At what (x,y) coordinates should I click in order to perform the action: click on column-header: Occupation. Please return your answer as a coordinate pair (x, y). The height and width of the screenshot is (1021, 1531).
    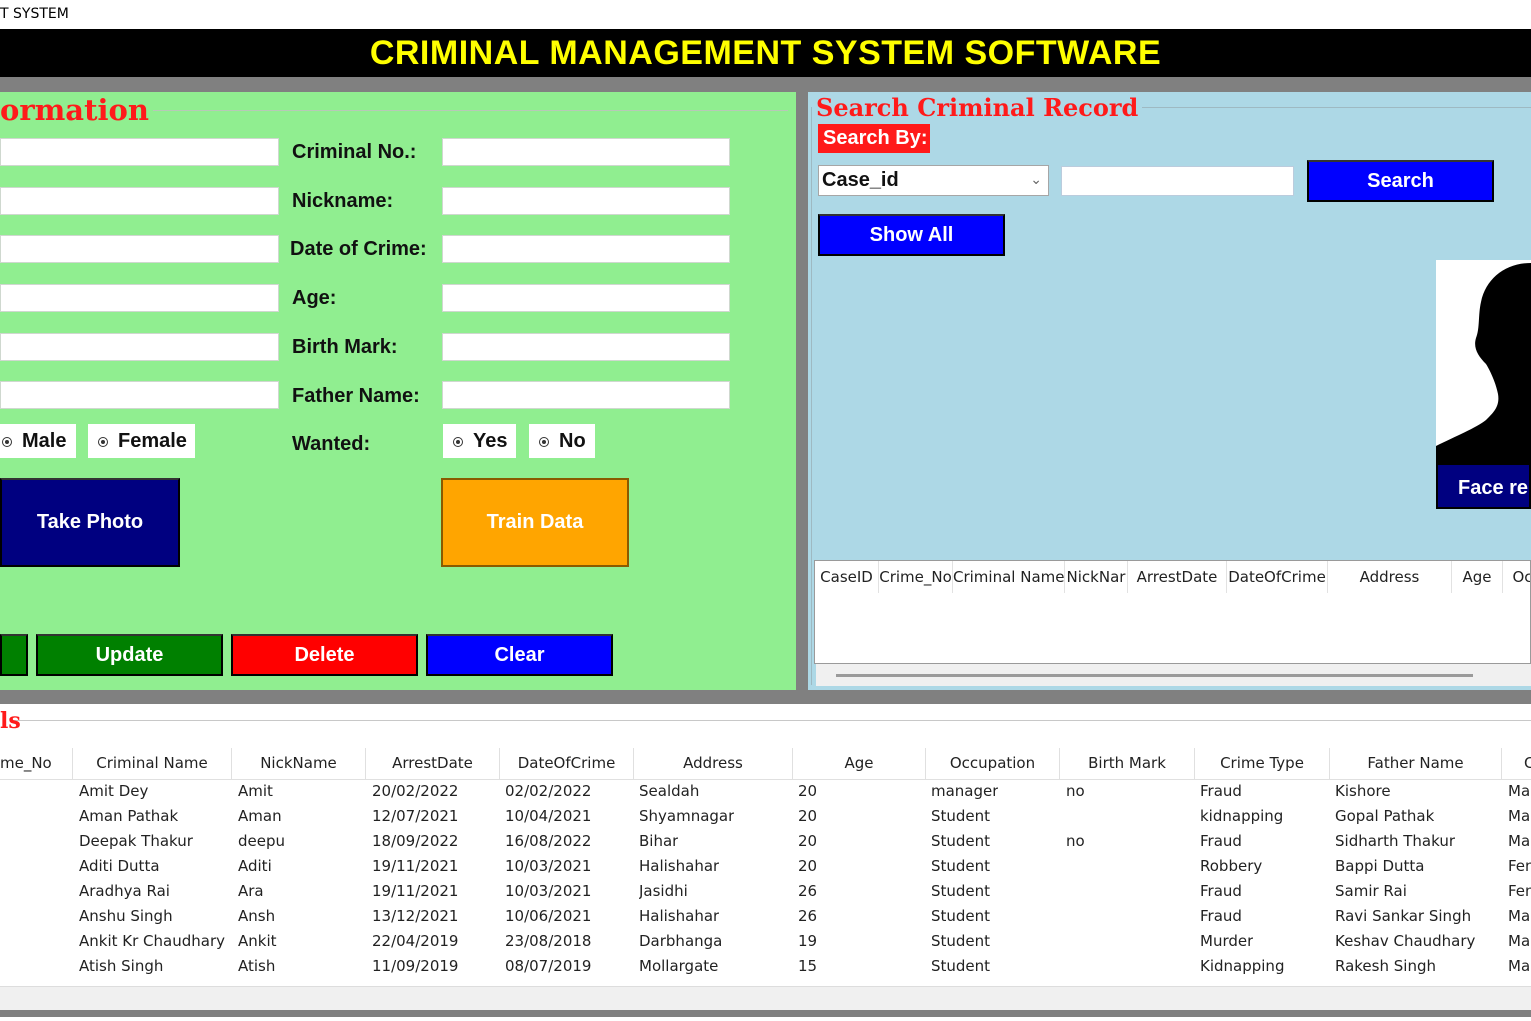
    Looking at the image, I should click on (993, 763).